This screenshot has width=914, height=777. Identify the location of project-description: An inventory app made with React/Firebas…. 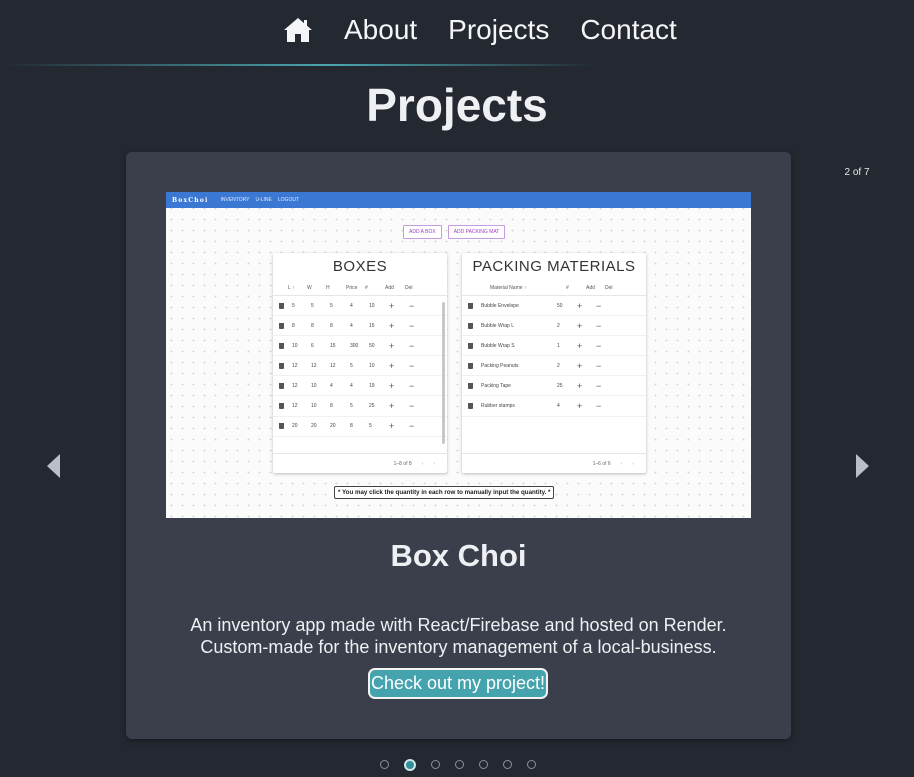
(458, 636).